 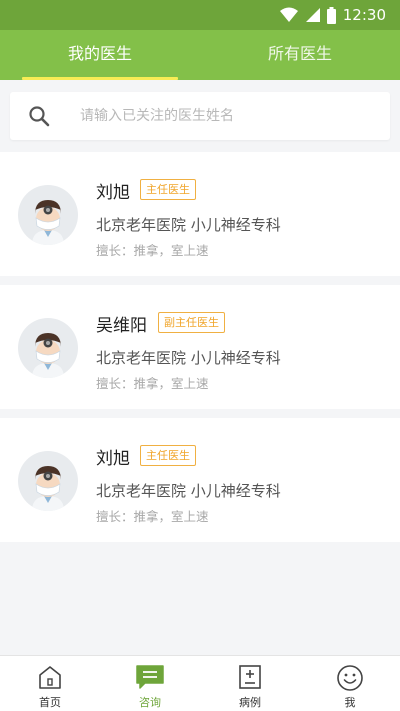 I want to click on header-tabs: 我的医生 所有医生, so click(x=200, y=55).